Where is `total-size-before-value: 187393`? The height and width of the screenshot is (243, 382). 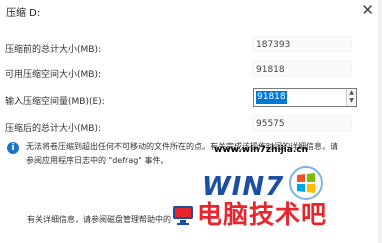 total-size-before-value: 187393 is located at coordinates (302, 44).